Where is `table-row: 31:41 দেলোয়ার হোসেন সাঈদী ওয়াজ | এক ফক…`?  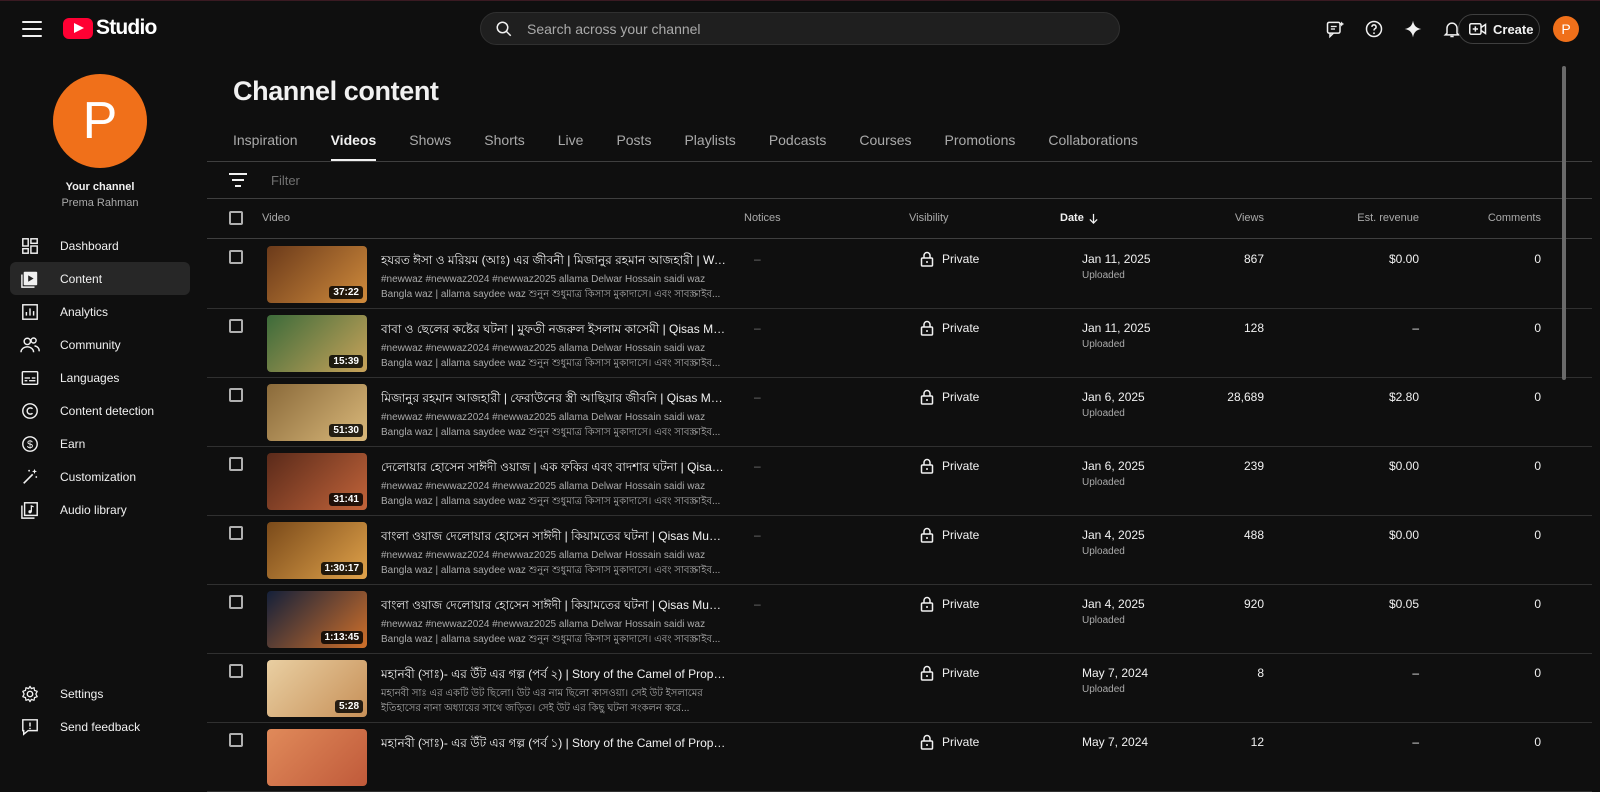
table-row: 31:41 দেলোয়ার হোসেন সাঈদী ওয়াজ | এক ফক… is located at coordinates (899, 481).